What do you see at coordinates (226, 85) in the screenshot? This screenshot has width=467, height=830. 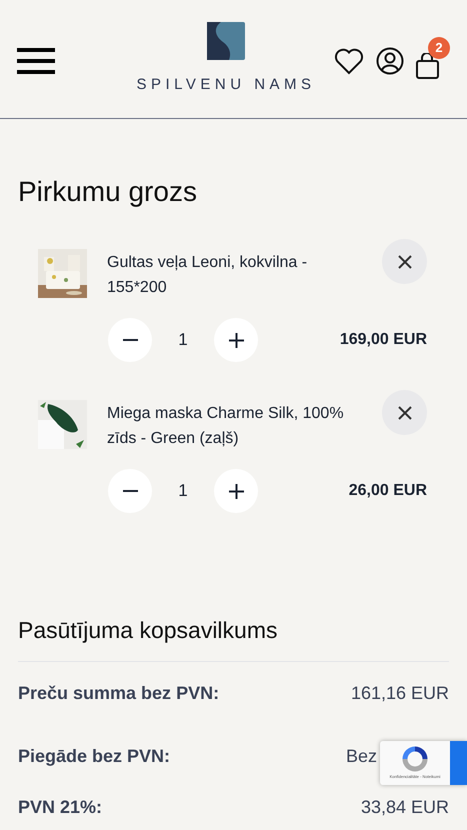 I see `logo-text: SPILVENU NAMS` at bounding box center [226, 85].